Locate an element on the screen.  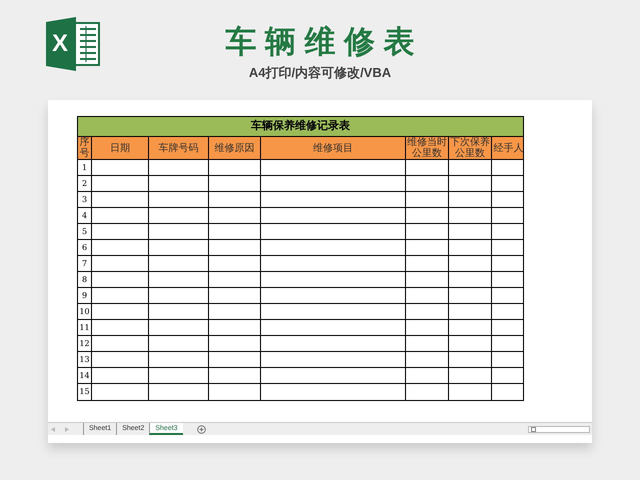
column-header: 日期 is located at coordinates (120, 148).